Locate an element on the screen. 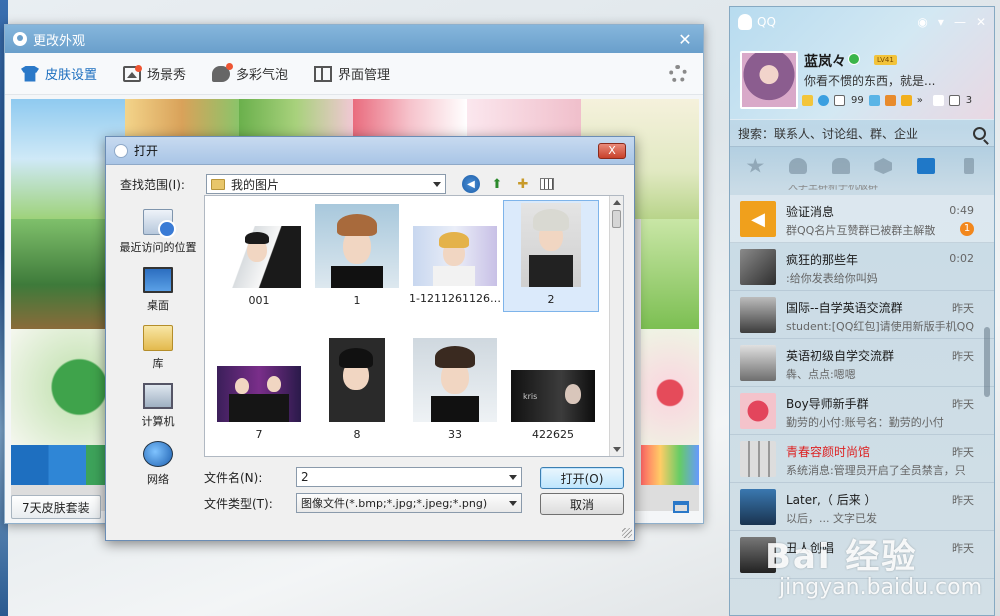 This screenshot has height=616, width=1000. contact-name: 英语初级自学交流群 is located at coordinates (840, 356).